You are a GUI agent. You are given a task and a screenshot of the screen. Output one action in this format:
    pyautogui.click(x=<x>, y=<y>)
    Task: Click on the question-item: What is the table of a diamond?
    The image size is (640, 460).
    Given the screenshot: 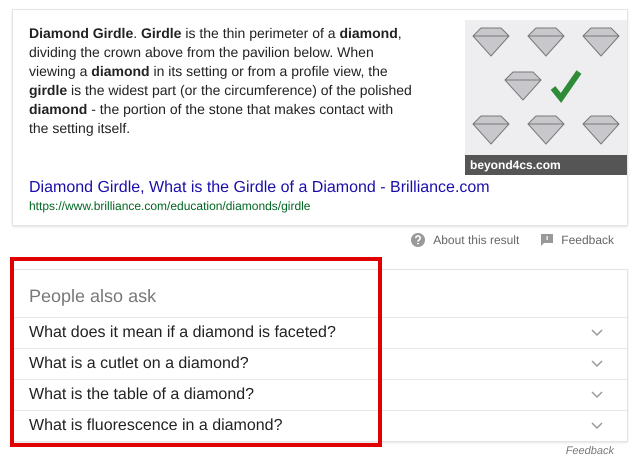 What is the action you would take?
    pyautogui.click(x=320, y=394)
    